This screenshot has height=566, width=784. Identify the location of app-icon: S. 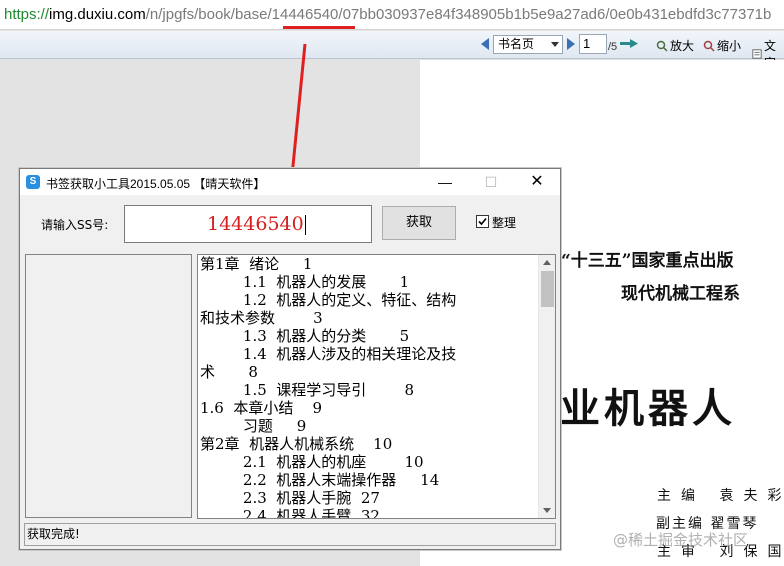
(33, 182).